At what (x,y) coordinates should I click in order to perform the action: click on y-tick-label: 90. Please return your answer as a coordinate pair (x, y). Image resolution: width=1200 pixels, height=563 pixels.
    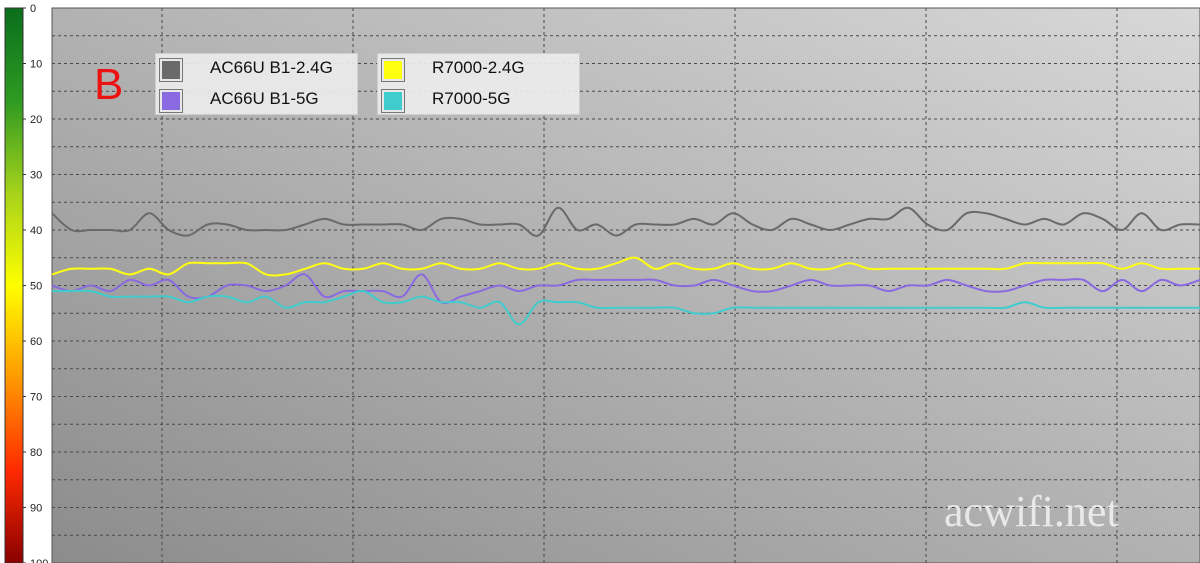
    Looking at the image, I should click on (36, 509).